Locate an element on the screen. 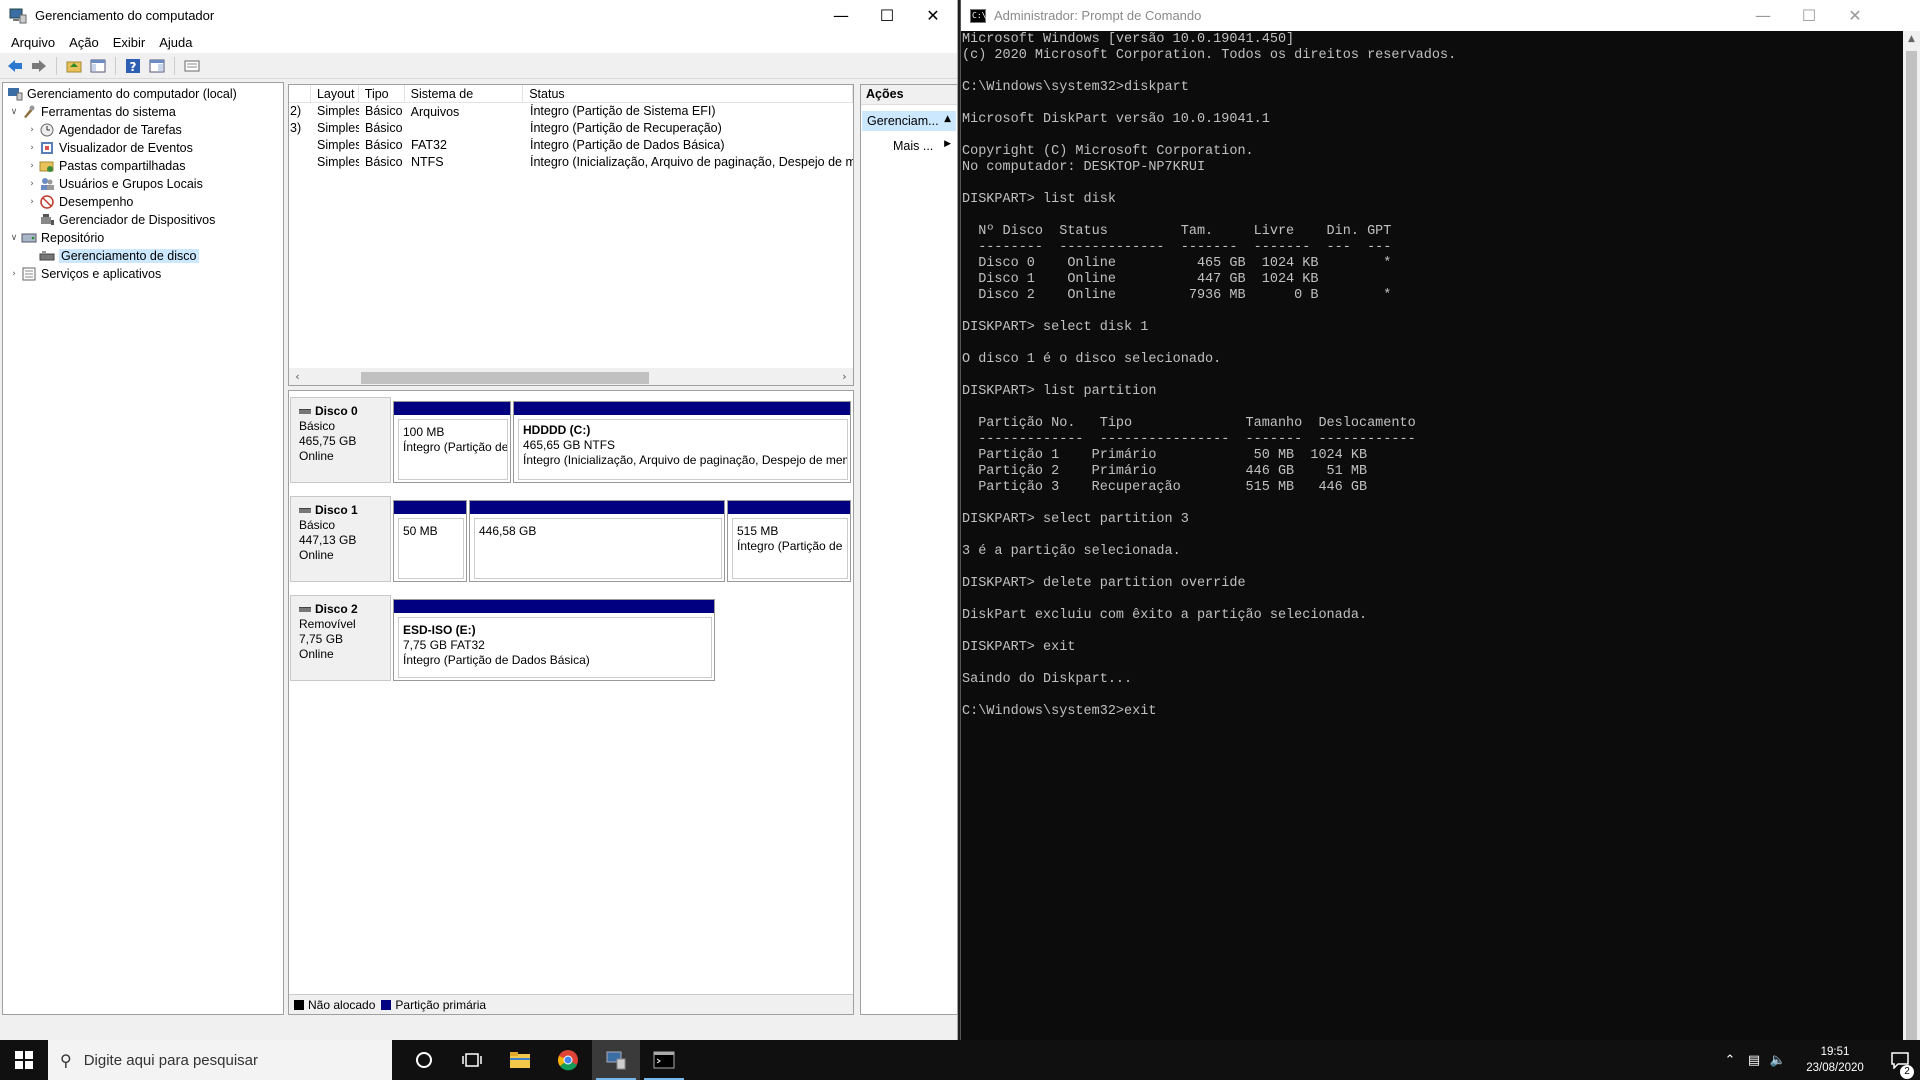  cortana-button is located at coordinates (424, 1060).